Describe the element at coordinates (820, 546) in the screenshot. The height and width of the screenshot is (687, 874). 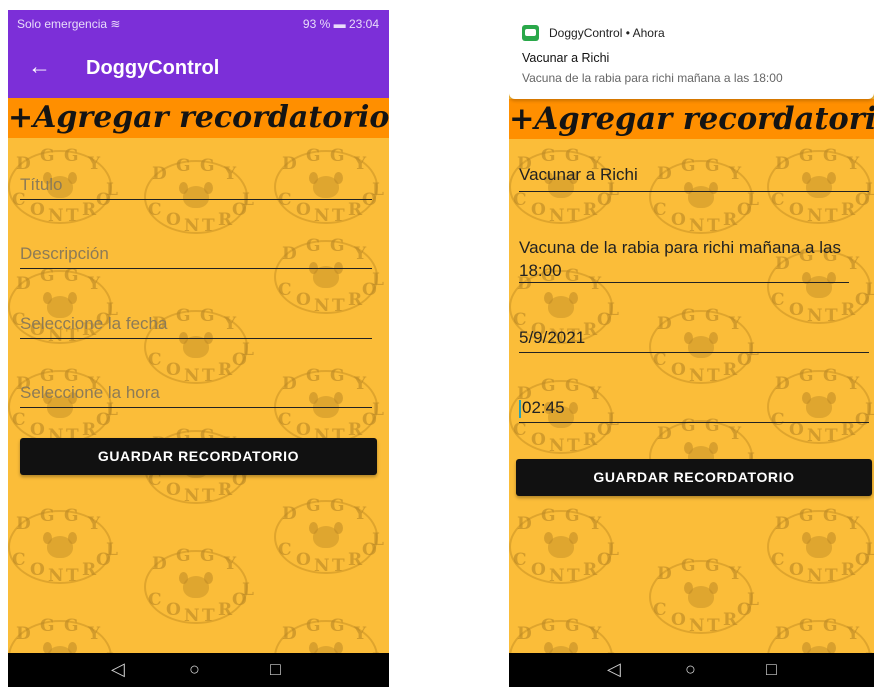
I see `watermark-logo: DGGYCONTROL` at that location.